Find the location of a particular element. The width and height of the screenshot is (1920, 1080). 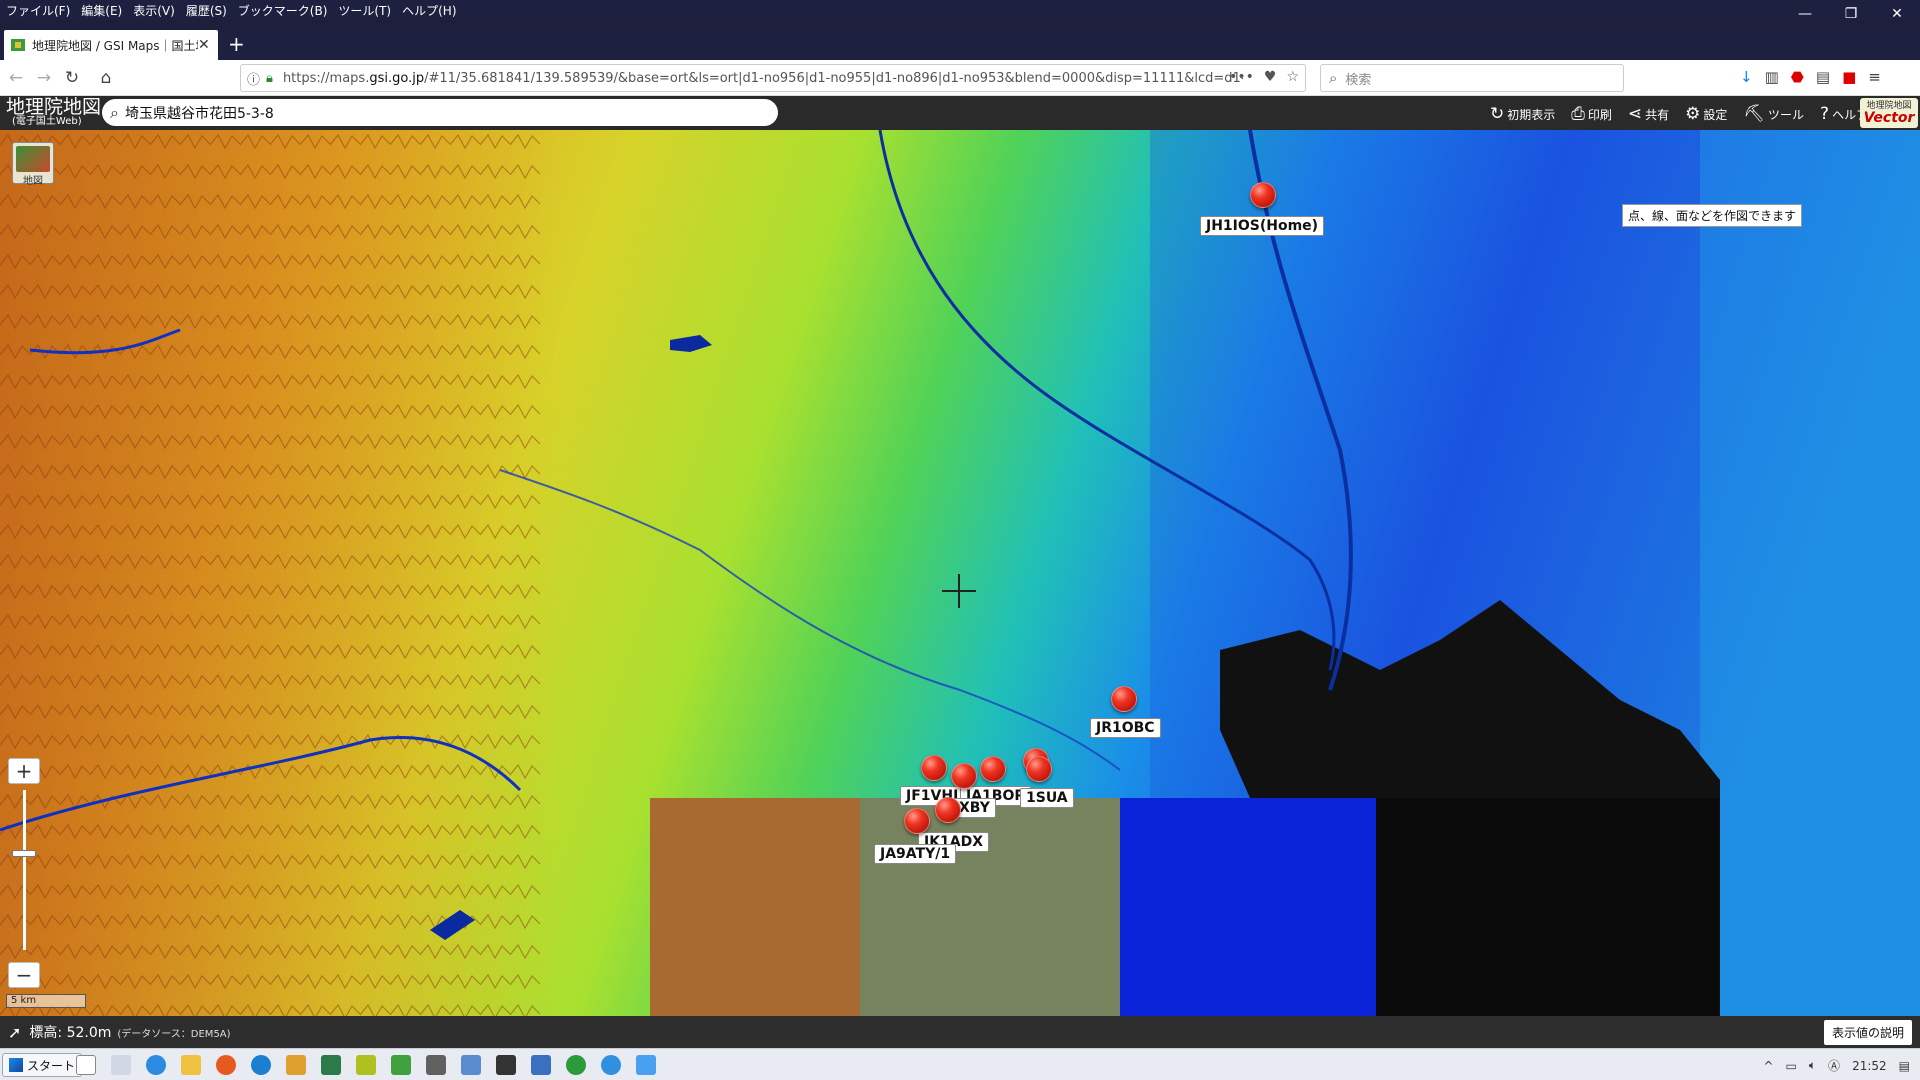

lock-icon: 🔒︎ is located at coordinates (269, 78).